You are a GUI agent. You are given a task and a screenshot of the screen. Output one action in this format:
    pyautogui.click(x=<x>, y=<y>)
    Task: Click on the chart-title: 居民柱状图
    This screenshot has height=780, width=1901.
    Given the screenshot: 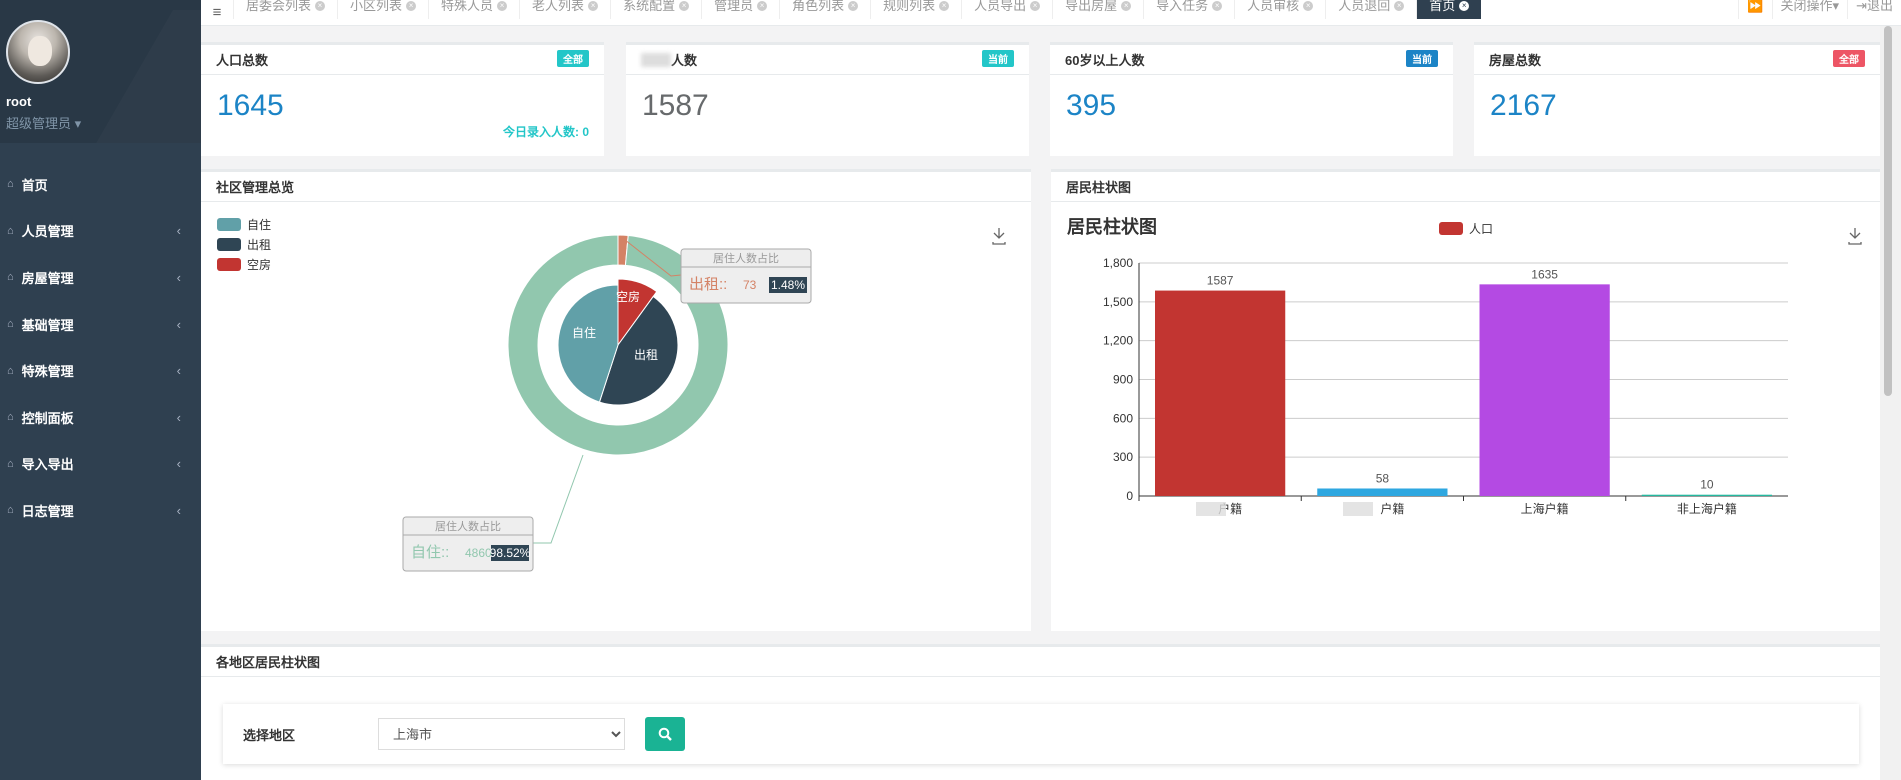 What is the action you would take?
    pyautogui.click(x=1112, y=226)
    